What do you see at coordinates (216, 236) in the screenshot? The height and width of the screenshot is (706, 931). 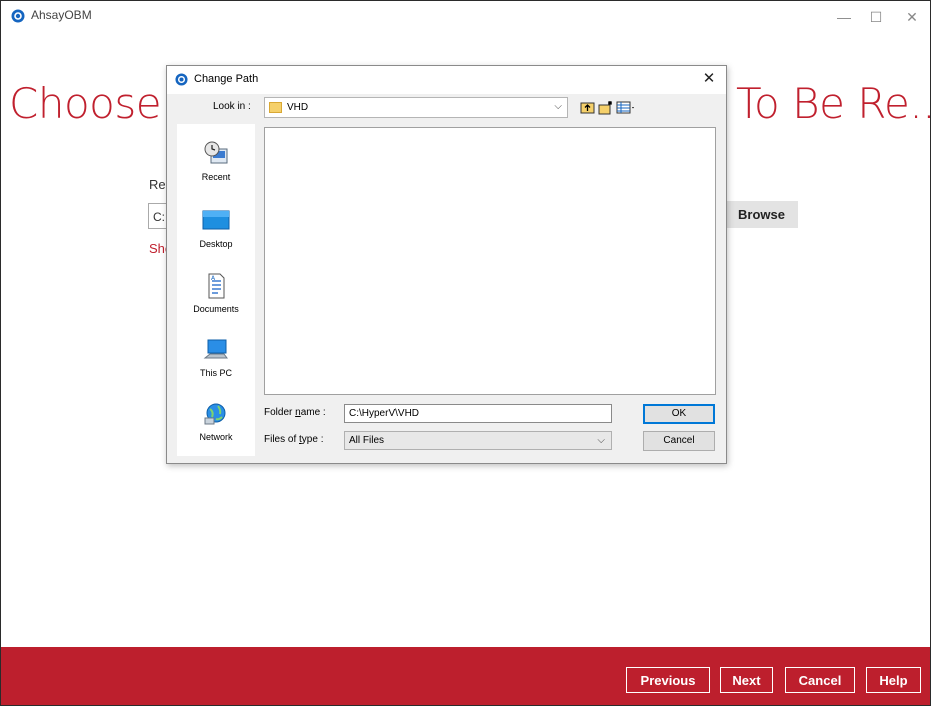 I see `place-desktop: Desktop` at bounding box center [216, 236].